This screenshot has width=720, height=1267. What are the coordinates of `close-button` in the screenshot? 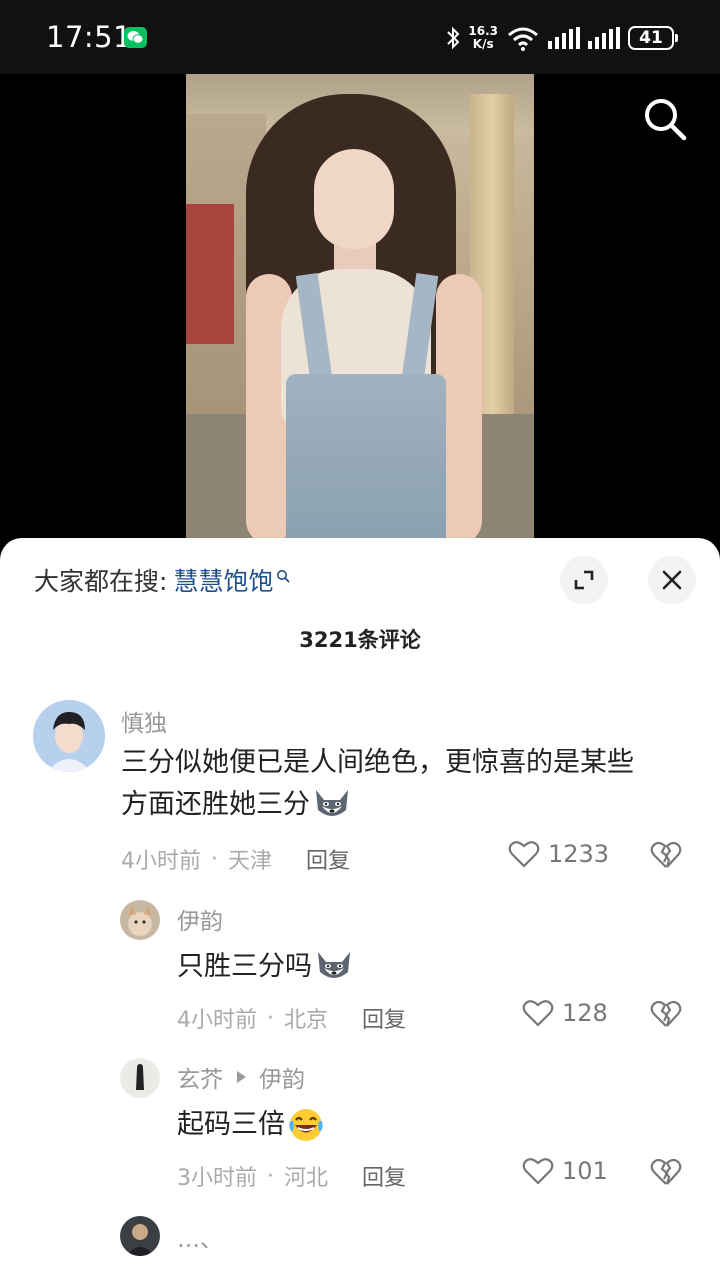 It's located at (672, 580).